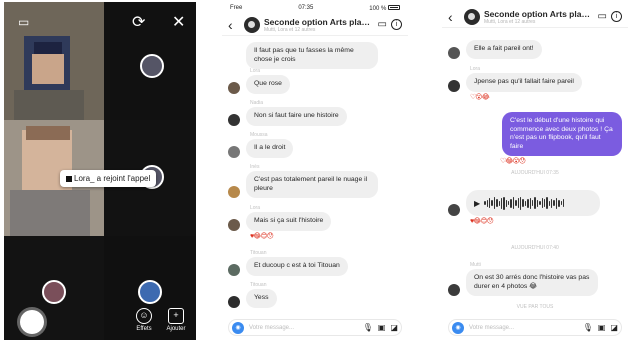  What do you see at coordinates (258, 253) in the screenshot?
I see `sender-name: Titouan` at bounding box center [258, 253].